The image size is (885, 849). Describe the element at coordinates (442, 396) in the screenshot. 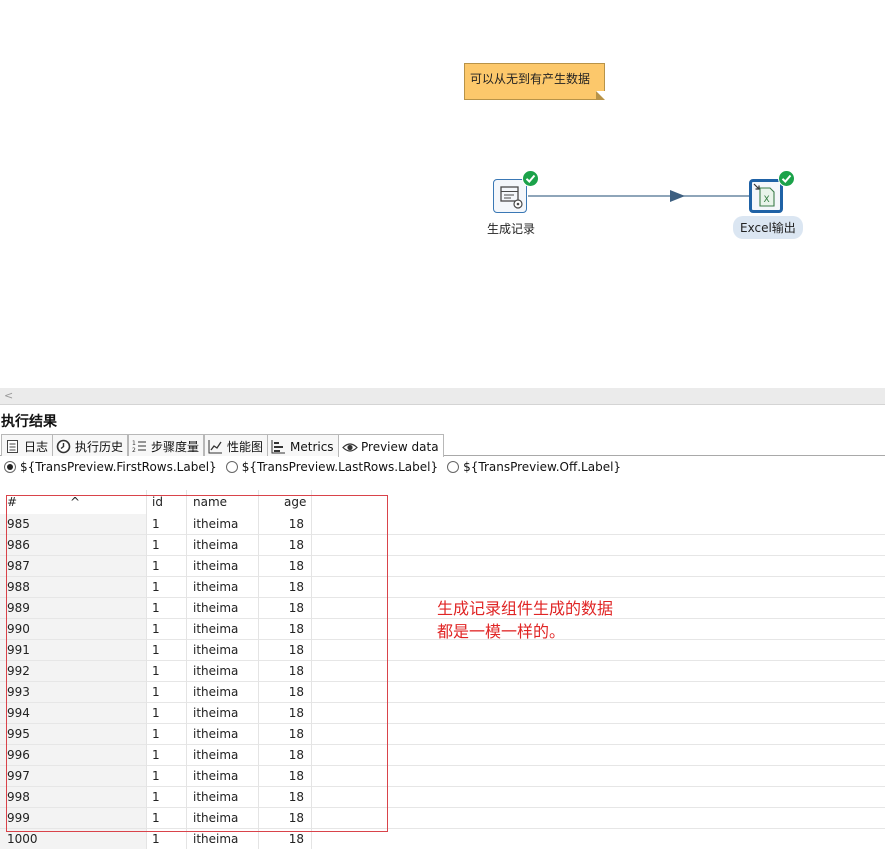

I see `canvas-horizontal-scrollbar: <` at that location.